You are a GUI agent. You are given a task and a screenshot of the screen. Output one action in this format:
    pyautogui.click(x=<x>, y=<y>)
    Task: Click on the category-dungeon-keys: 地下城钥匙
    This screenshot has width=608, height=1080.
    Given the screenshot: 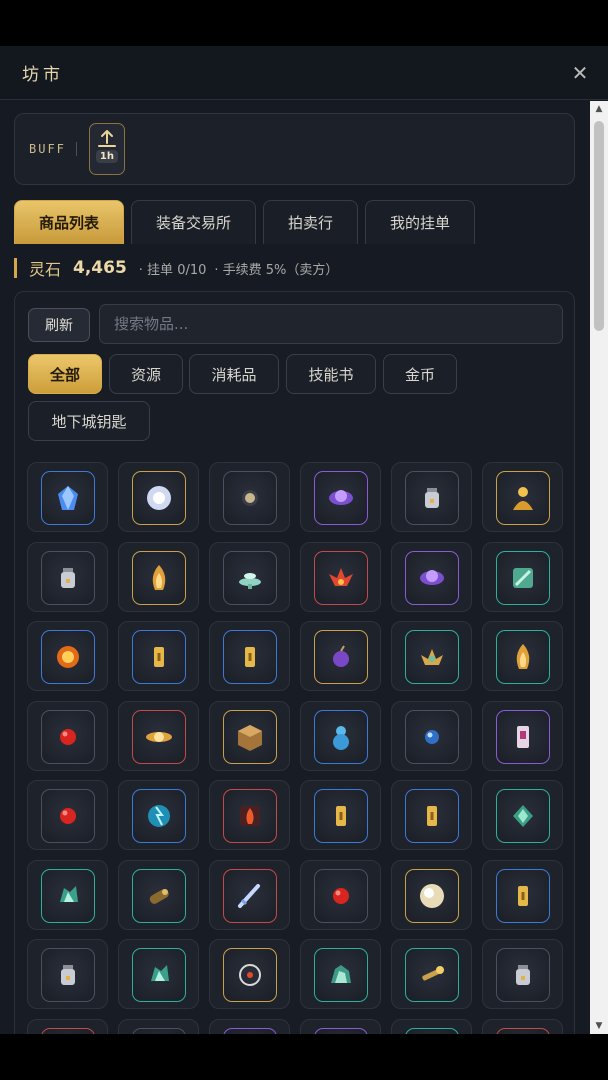 What is the action you would take?
    pyautogui.click(x=89, y=421)
    